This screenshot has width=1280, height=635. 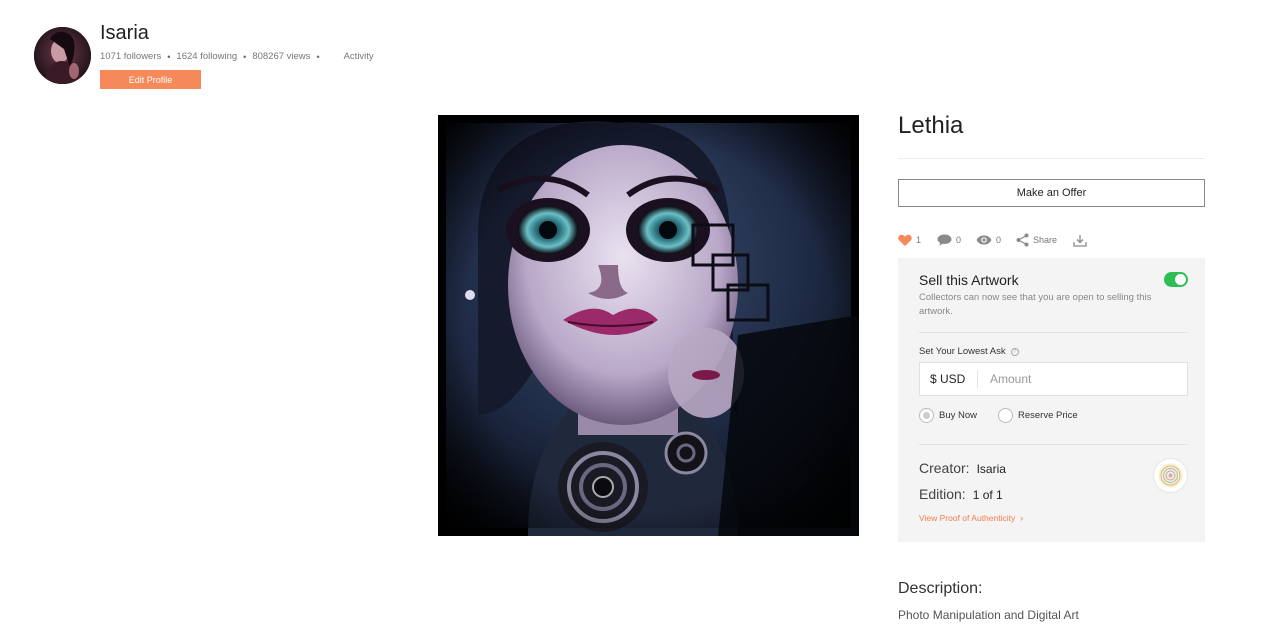 I want to click on help-icon: ?, so click(x=1014, y=351).